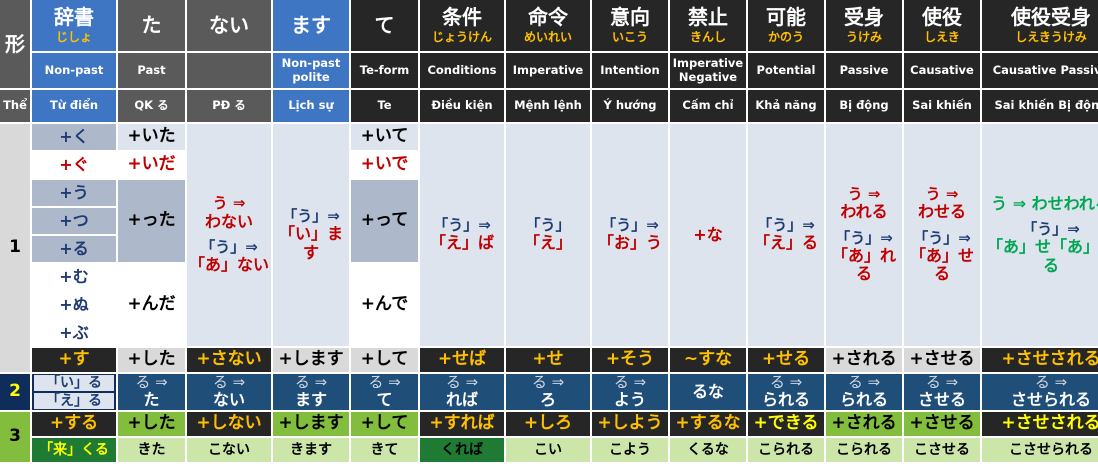 This screenshot has height=475, width=1098. I want to click on caus-pass-rule-top: う ⇒ わせわれる, so click(1044, 203).